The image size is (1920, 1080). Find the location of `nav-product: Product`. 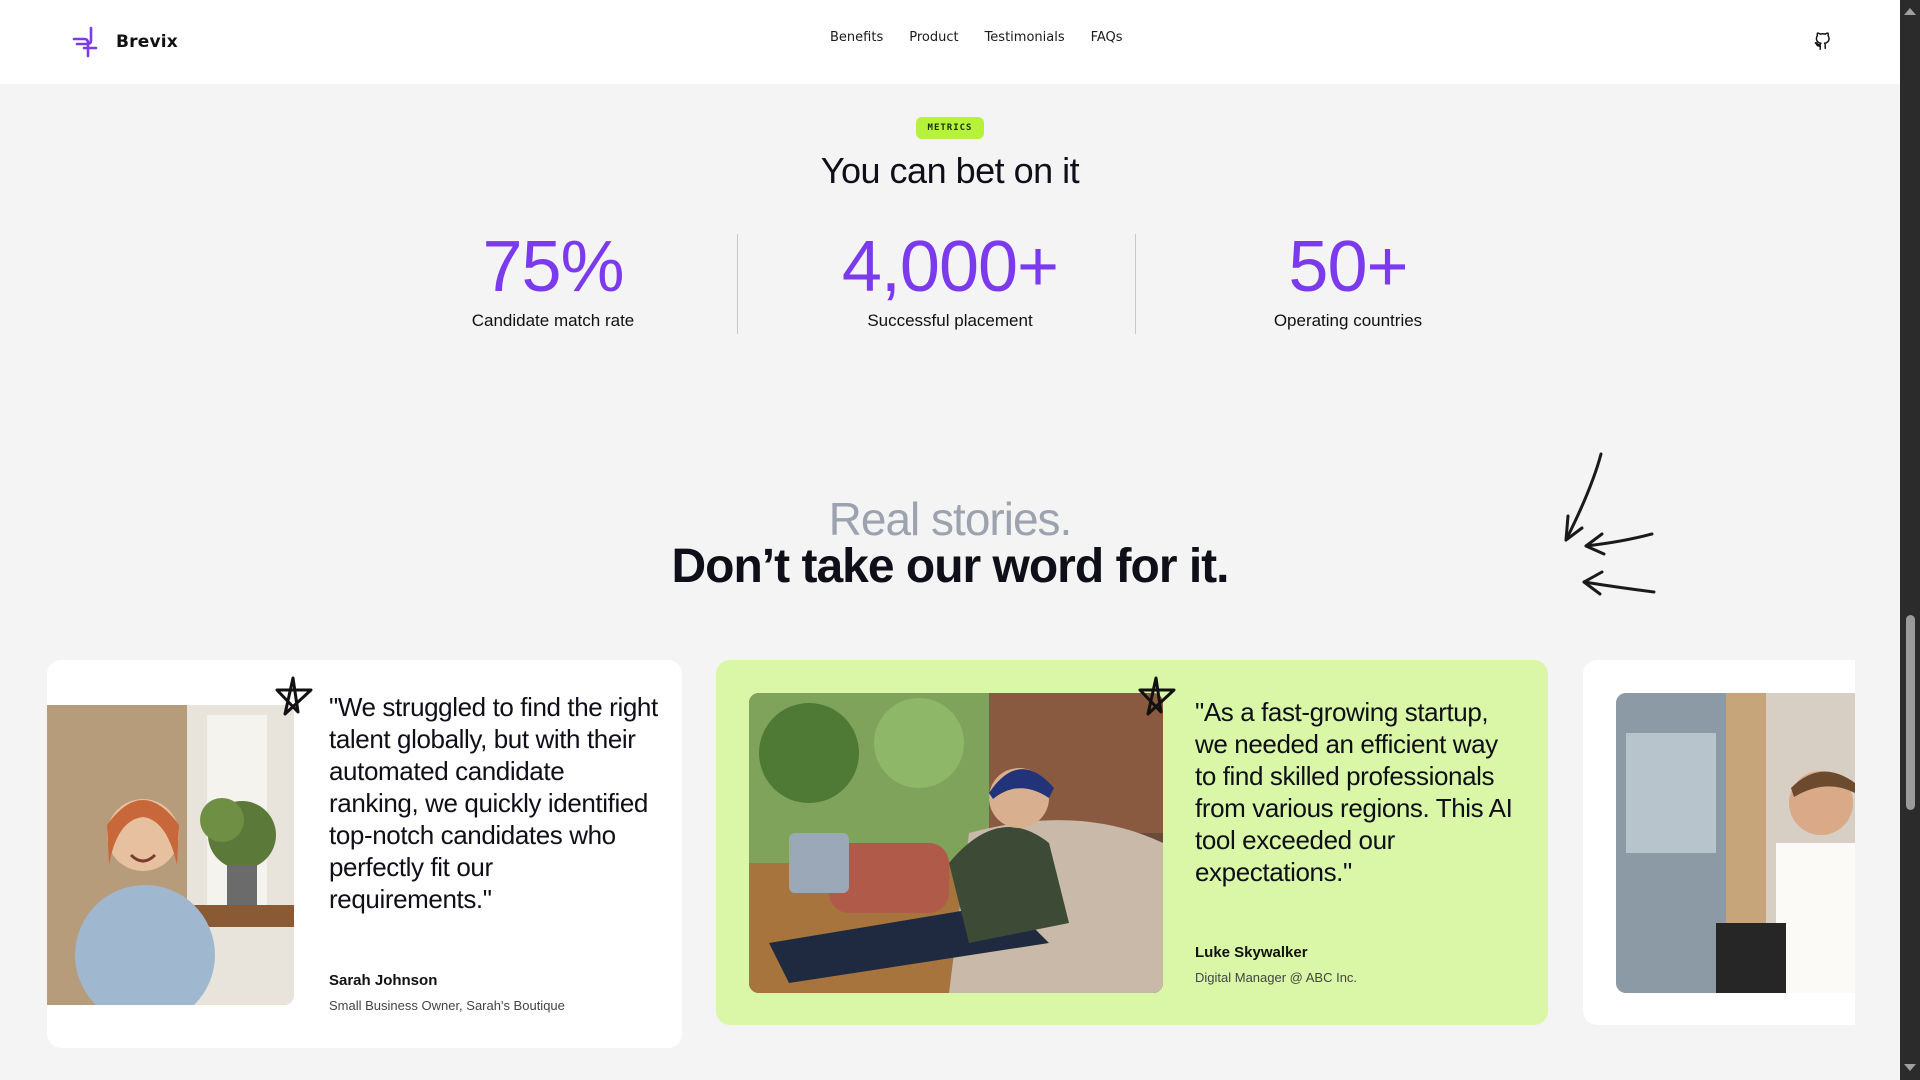

nav-product: Product is located at coordinates (933, 37).